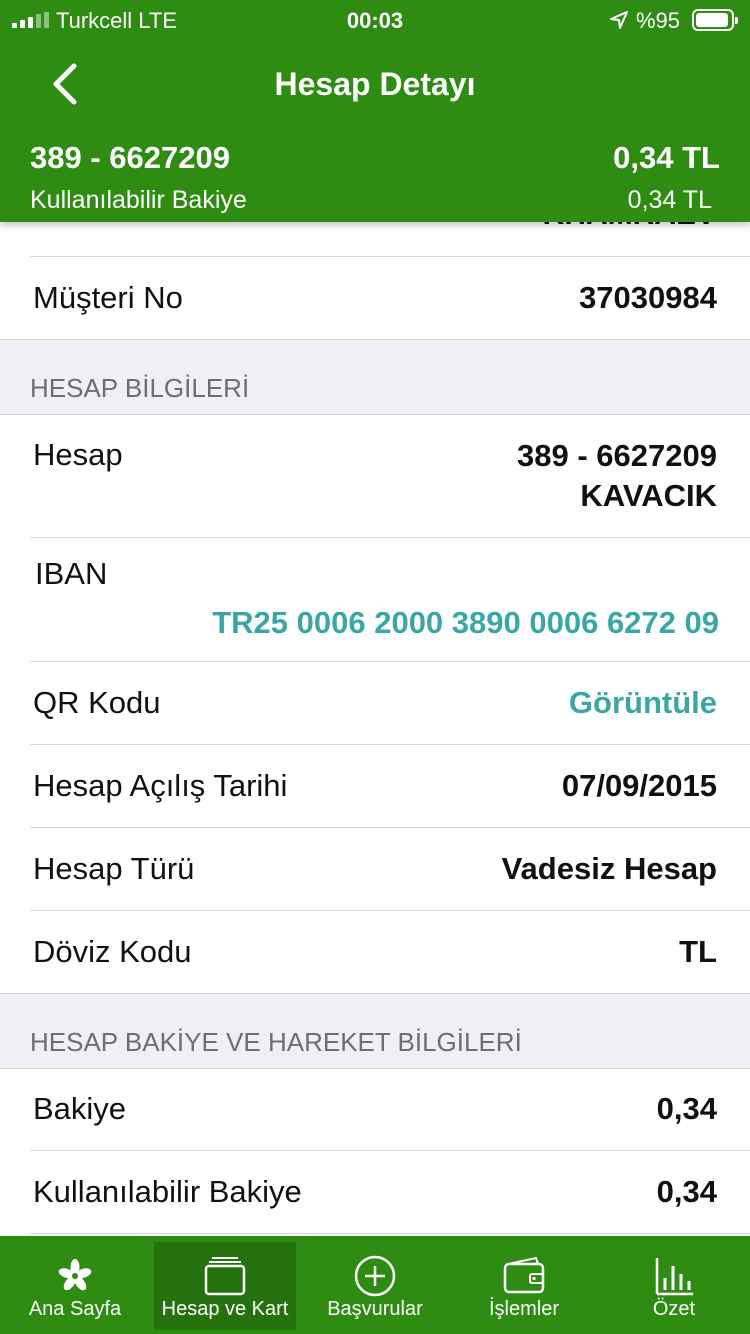 This screenshot has width=750, height=1334. What do you see at coordinates (715, 20) in the screenshot?
I see `battery-icon` at bounding box center [715, 20].